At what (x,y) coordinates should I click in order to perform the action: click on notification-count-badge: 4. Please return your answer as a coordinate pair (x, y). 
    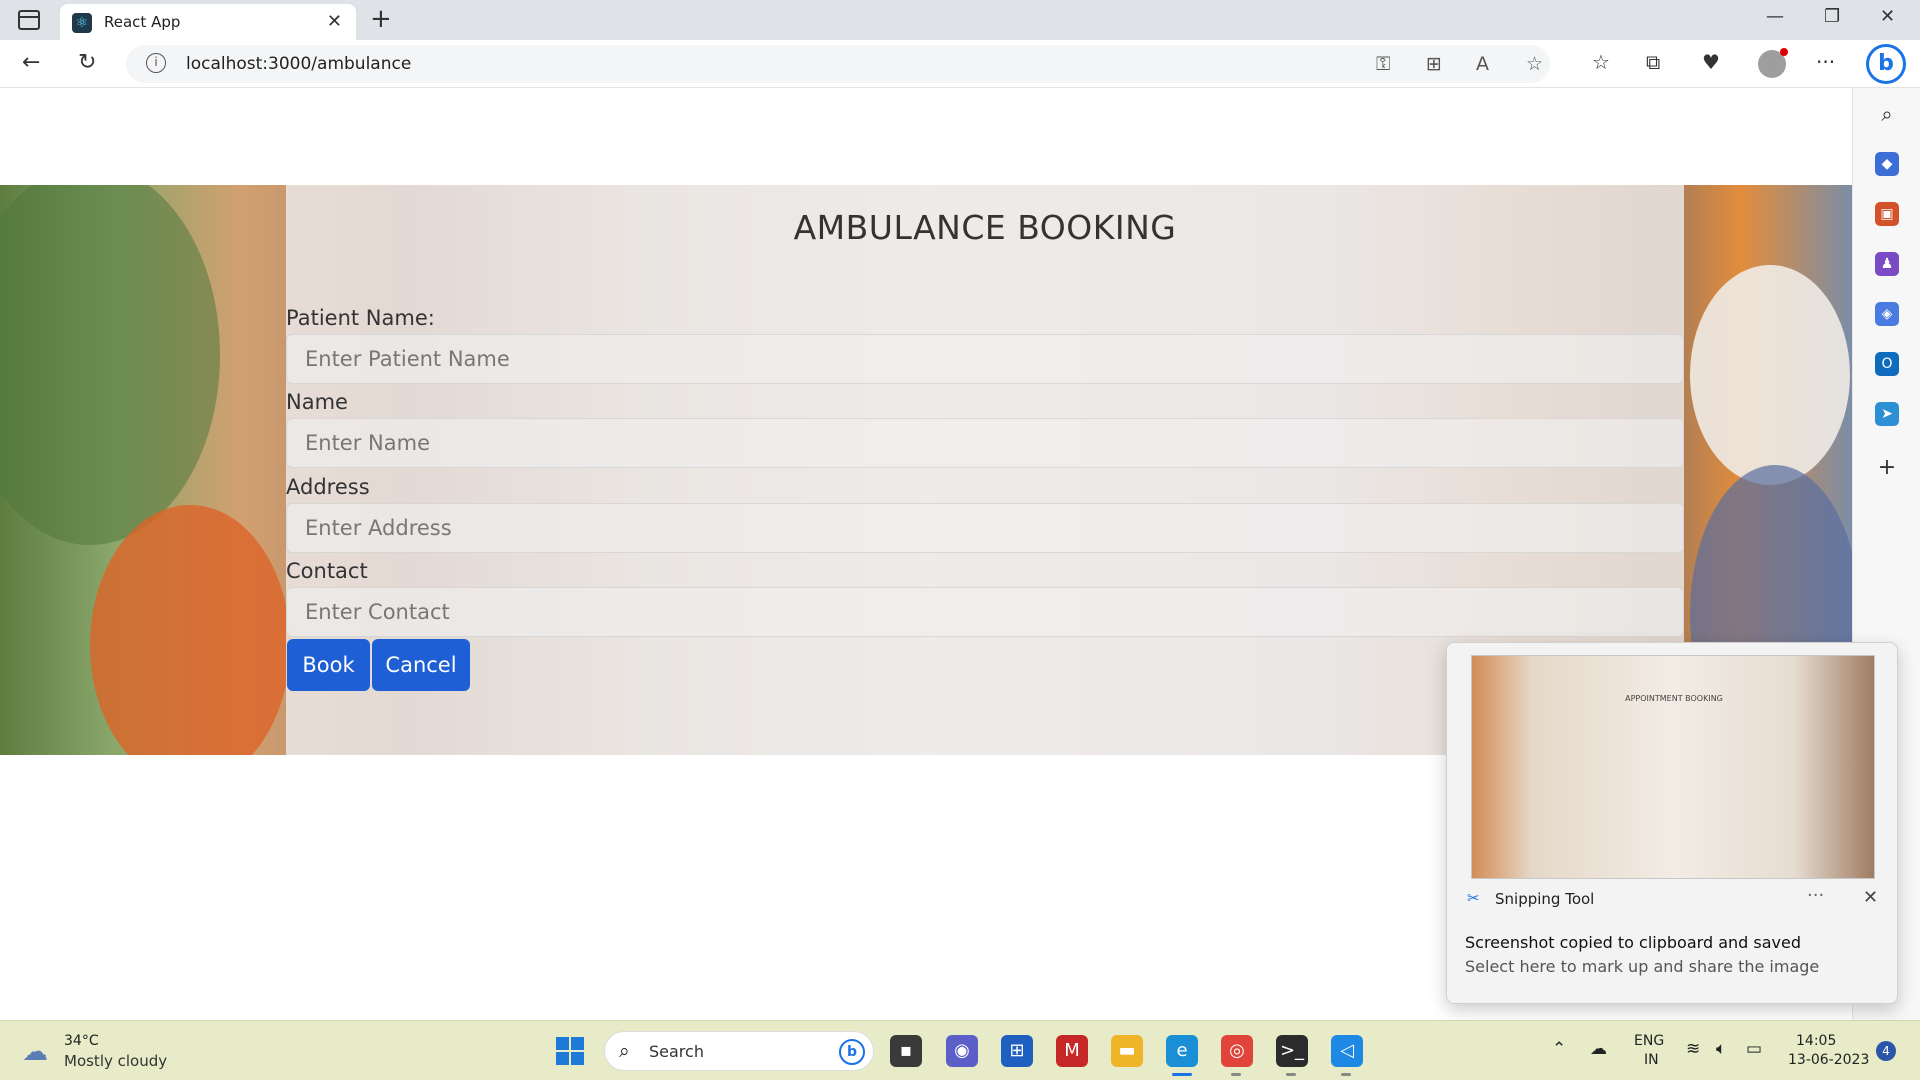
    Looking at the image, I should click on (1886, 1051).